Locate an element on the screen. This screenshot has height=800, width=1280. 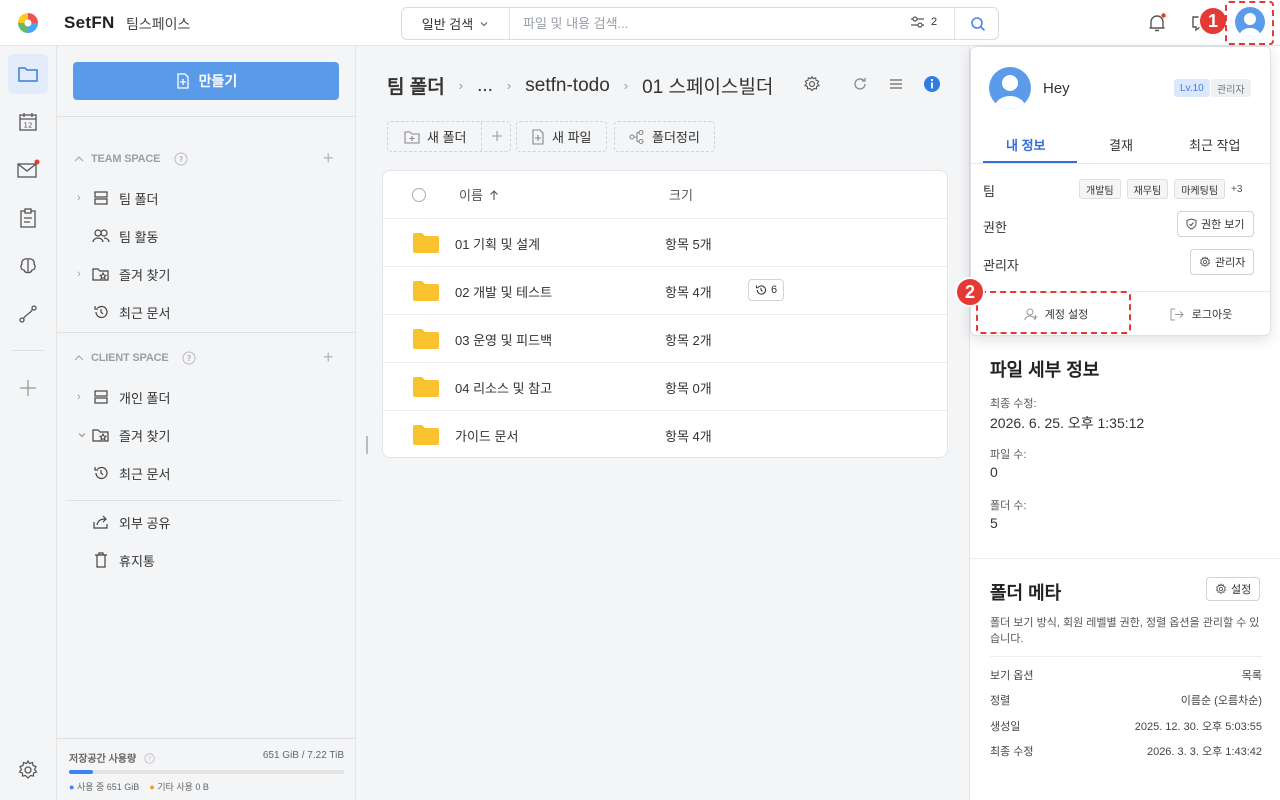
info-icon is located at coordinates (932, 84).